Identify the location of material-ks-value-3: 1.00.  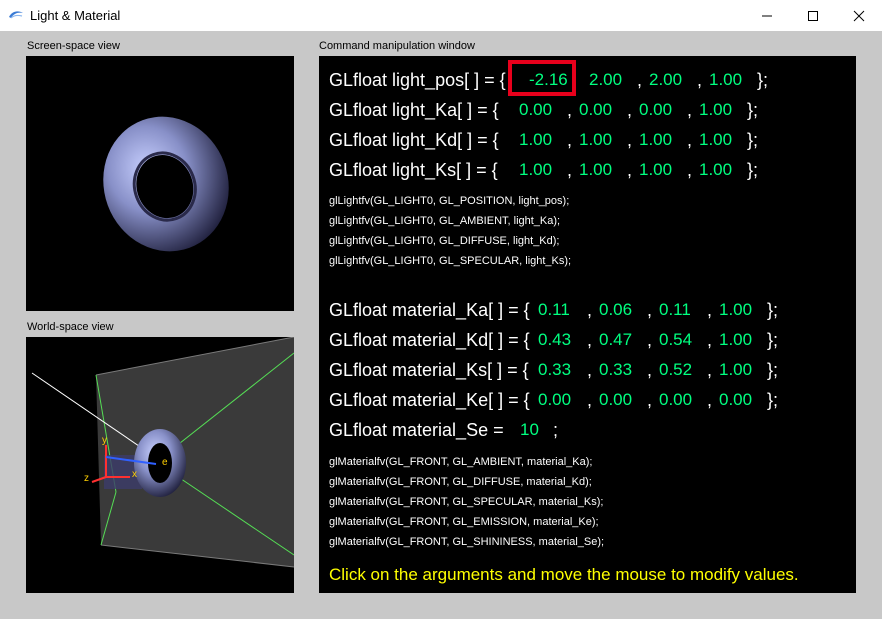
(735, 370).